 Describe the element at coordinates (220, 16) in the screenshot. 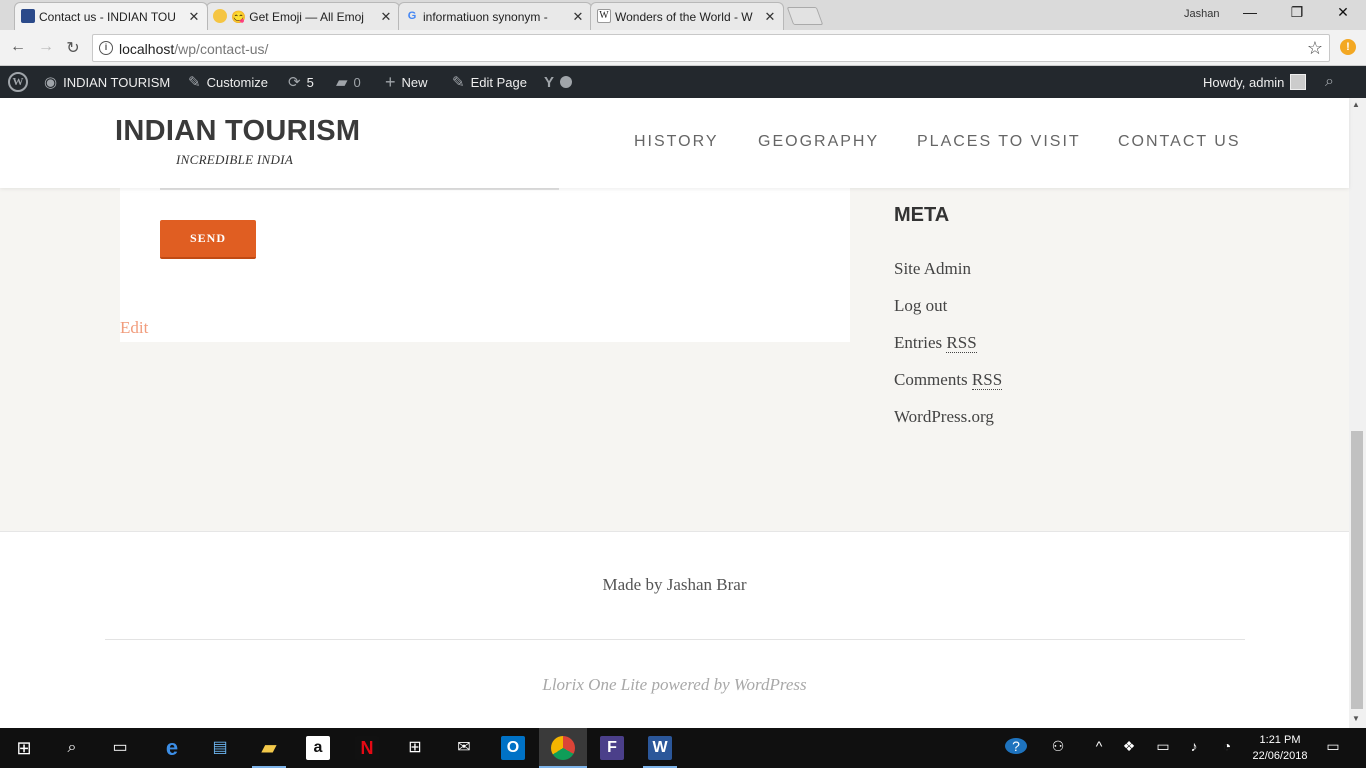

I see `emoji-favicon-icon` at that location.